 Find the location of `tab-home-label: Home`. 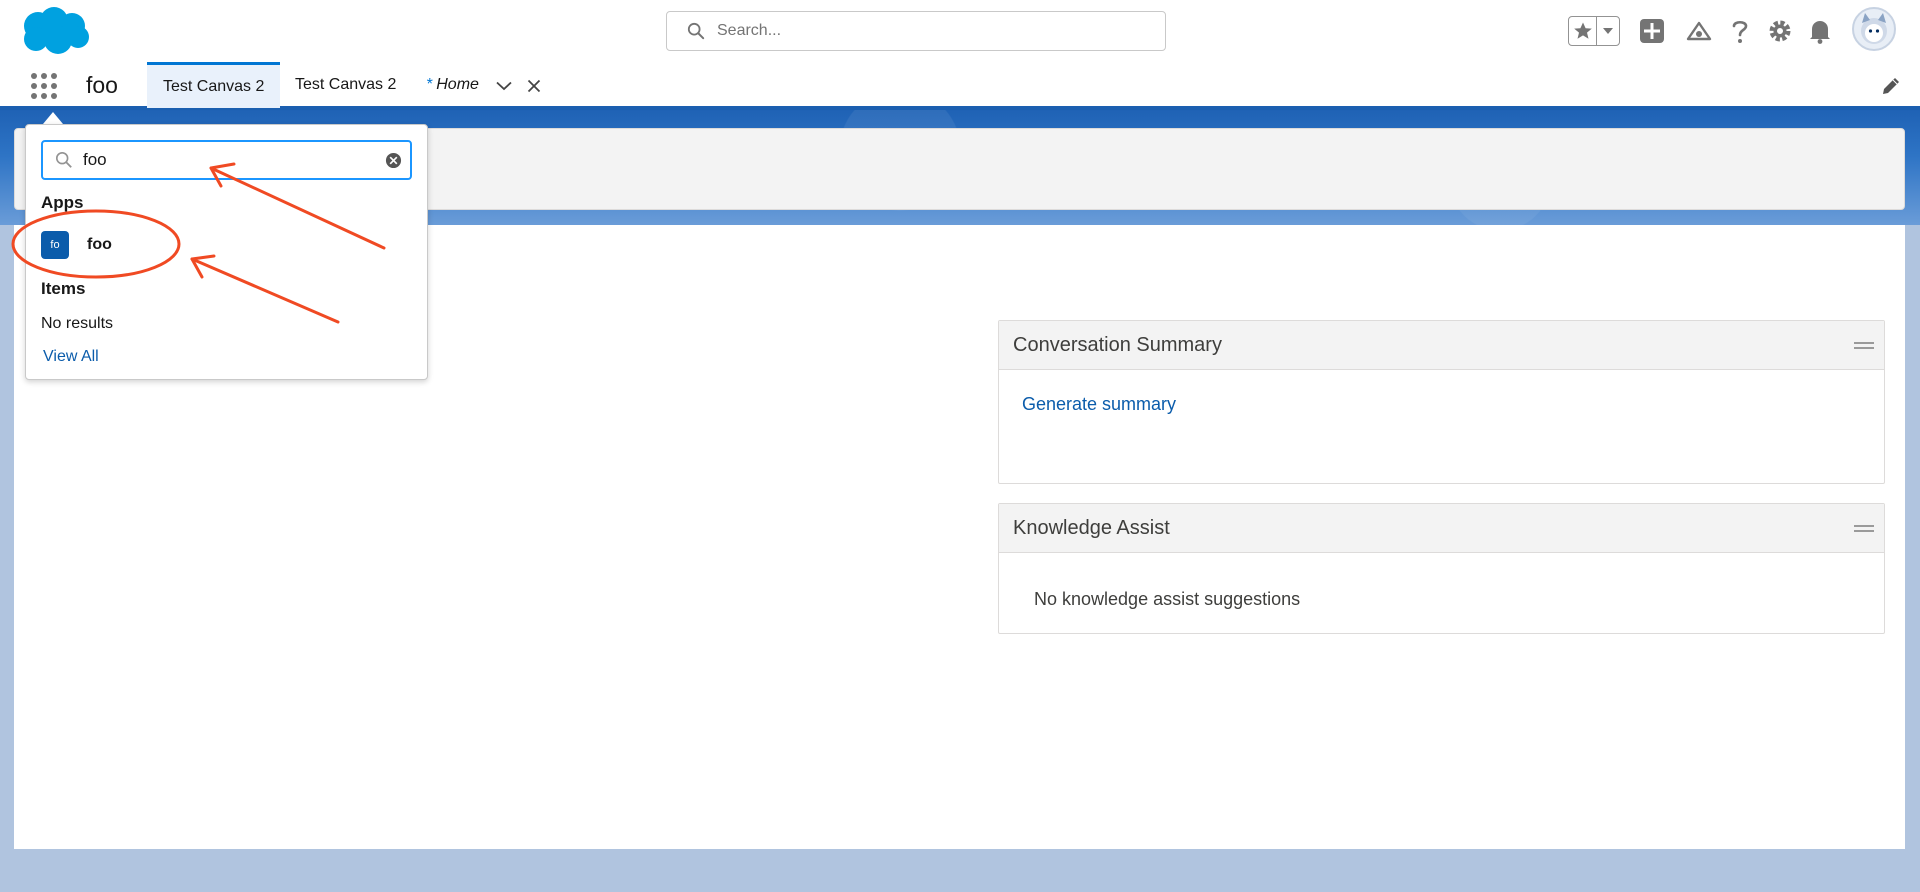

tab-home-label: Home is located at coordinates (457, 84).